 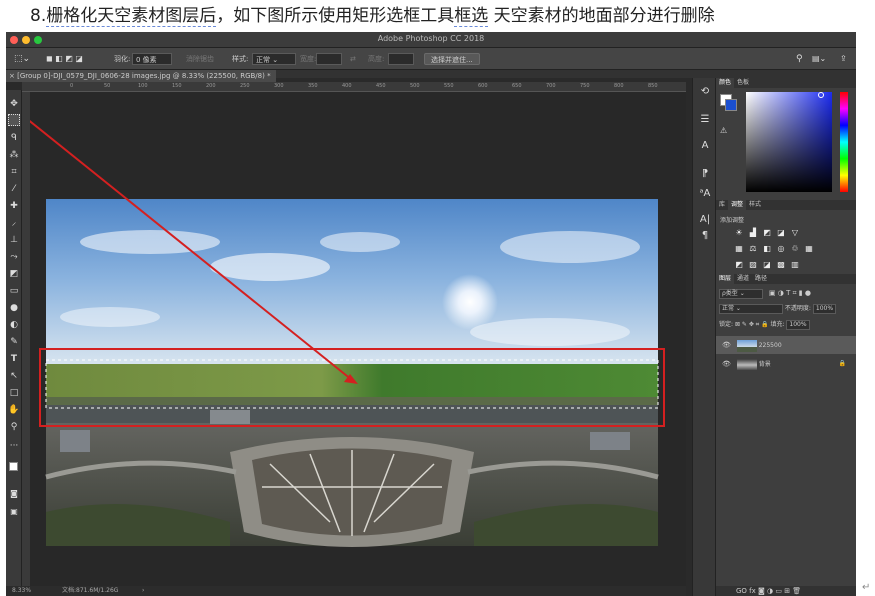 What do you see at coordinates (335, 16) in the screenshot?
I see `caption-middle: ，如下图所示使用矩形选框工具` at bounding box center [335, 16].